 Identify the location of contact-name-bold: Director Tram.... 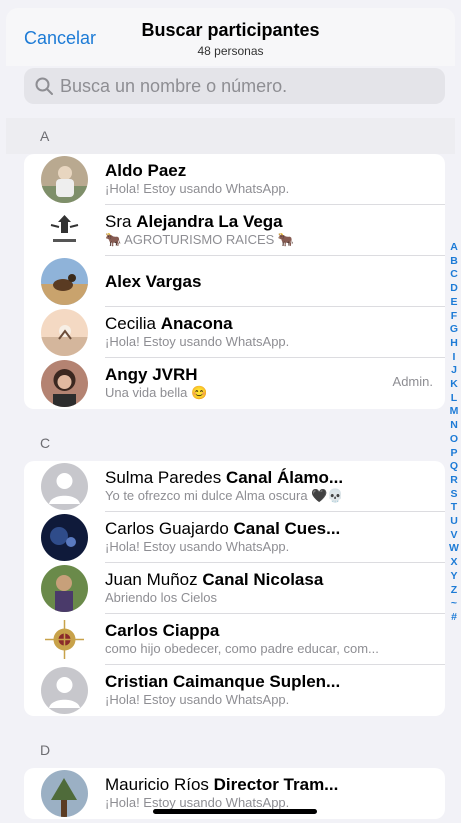
(276, 784).